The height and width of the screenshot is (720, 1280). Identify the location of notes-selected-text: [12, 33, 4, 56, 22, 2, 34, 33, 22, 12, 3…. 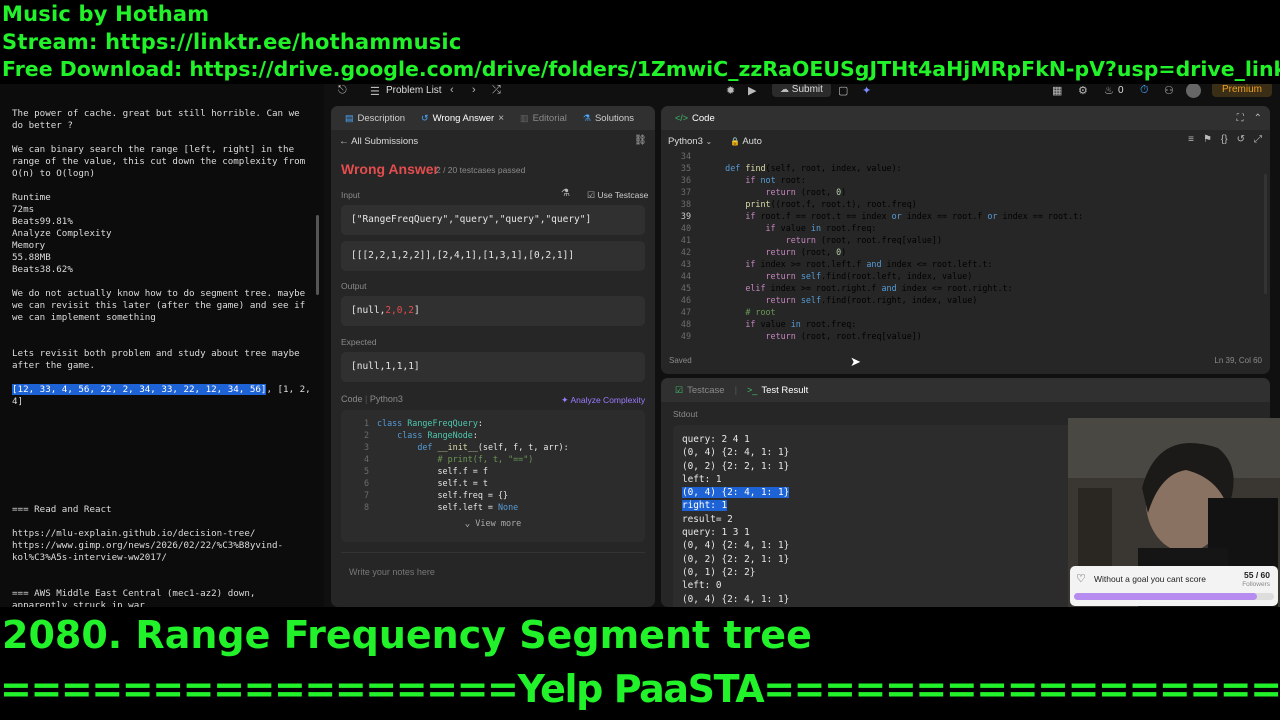
(139, 389).